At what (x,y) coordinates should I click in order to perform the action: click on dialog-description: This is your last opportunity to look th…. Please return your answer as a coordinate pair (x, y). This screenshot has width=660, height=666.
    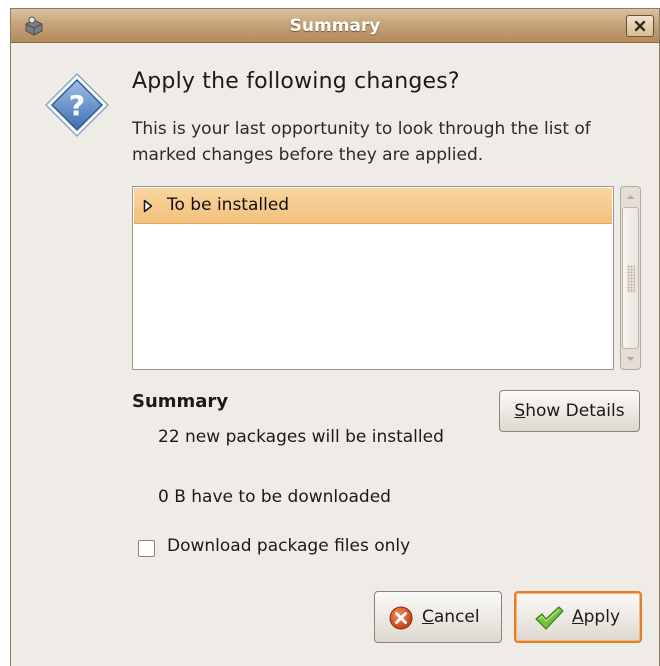
    Looking at the image, I should click on (361, 142).